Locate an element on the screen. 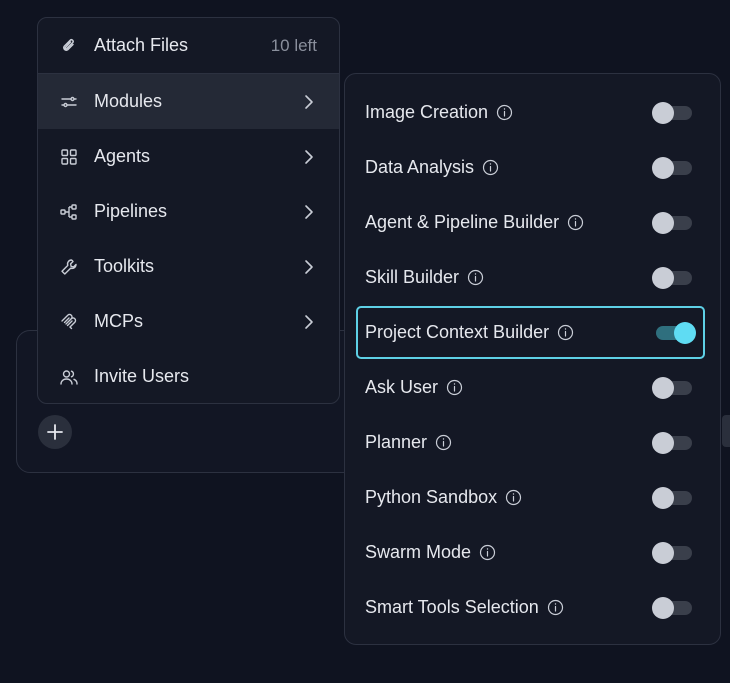  module-label: Planner is located at coordinates (396, 442).